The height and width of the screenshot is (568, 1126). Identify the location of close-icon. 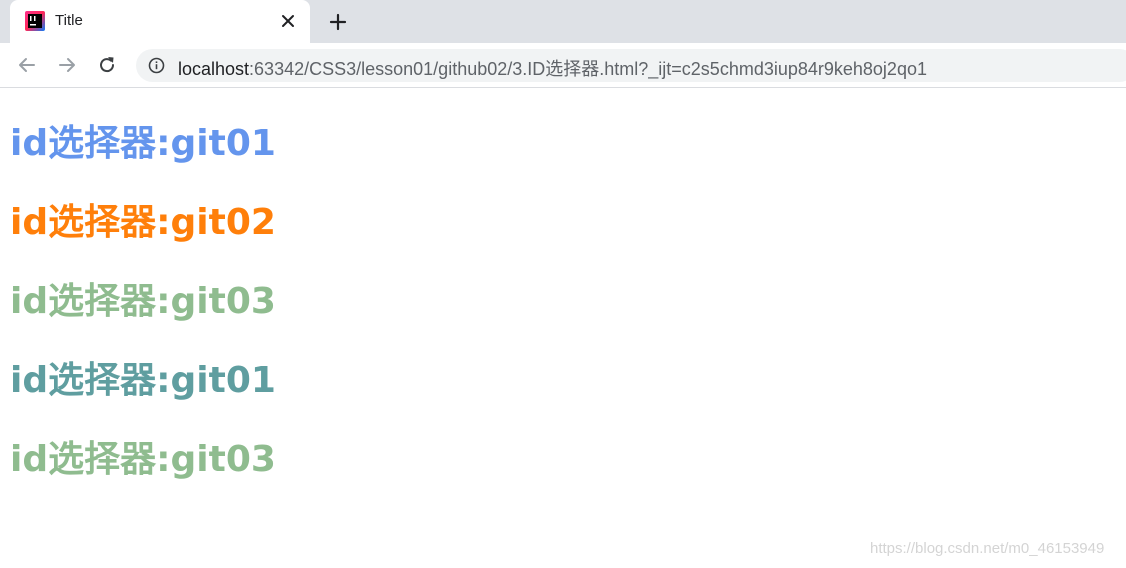
(288, 21).